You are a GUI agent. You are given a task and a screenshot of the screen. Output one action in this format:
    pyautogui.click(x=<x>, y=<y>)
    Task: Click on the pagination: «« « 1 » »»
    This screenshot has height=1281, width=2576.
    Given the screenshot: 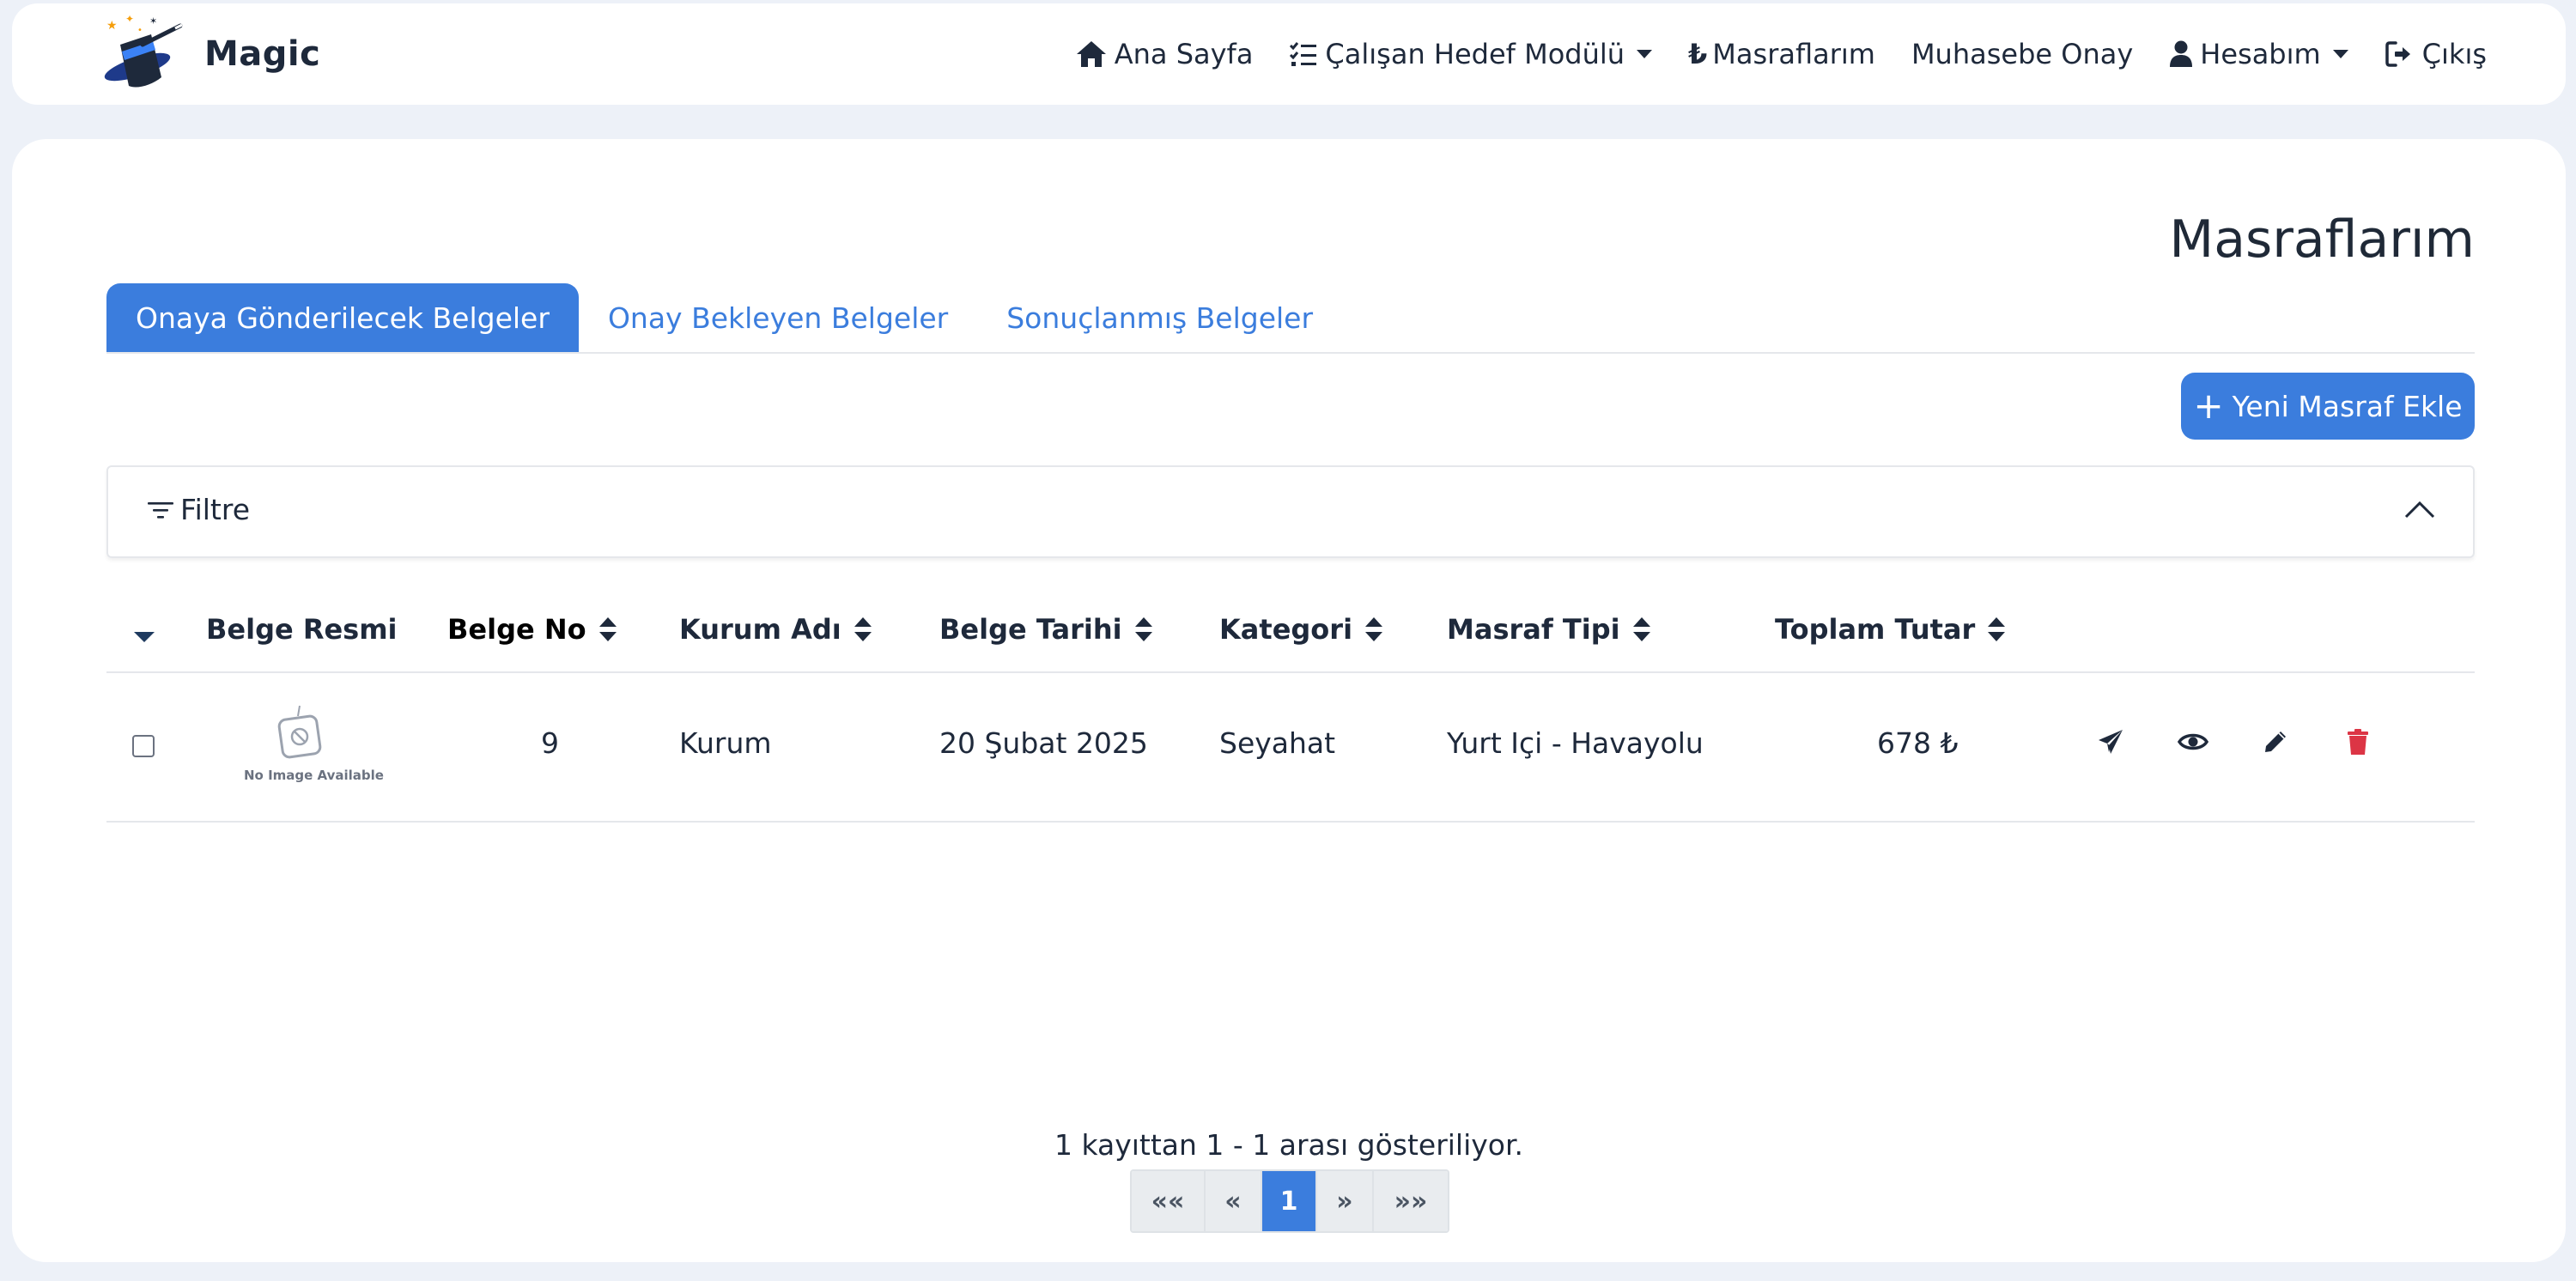 What is the action you would take?
    pyautogui.click(x=1290, y=1201)
    